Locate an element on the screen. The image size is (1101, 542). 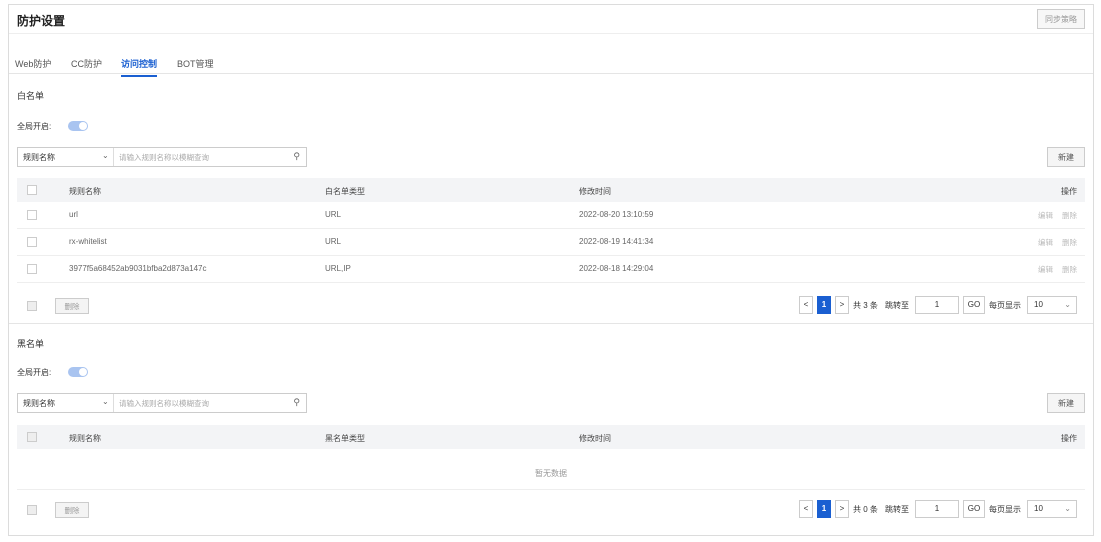
whitelist-search-input: 请输入规则名称以模糊查询 is located at coordinates (164, 157).